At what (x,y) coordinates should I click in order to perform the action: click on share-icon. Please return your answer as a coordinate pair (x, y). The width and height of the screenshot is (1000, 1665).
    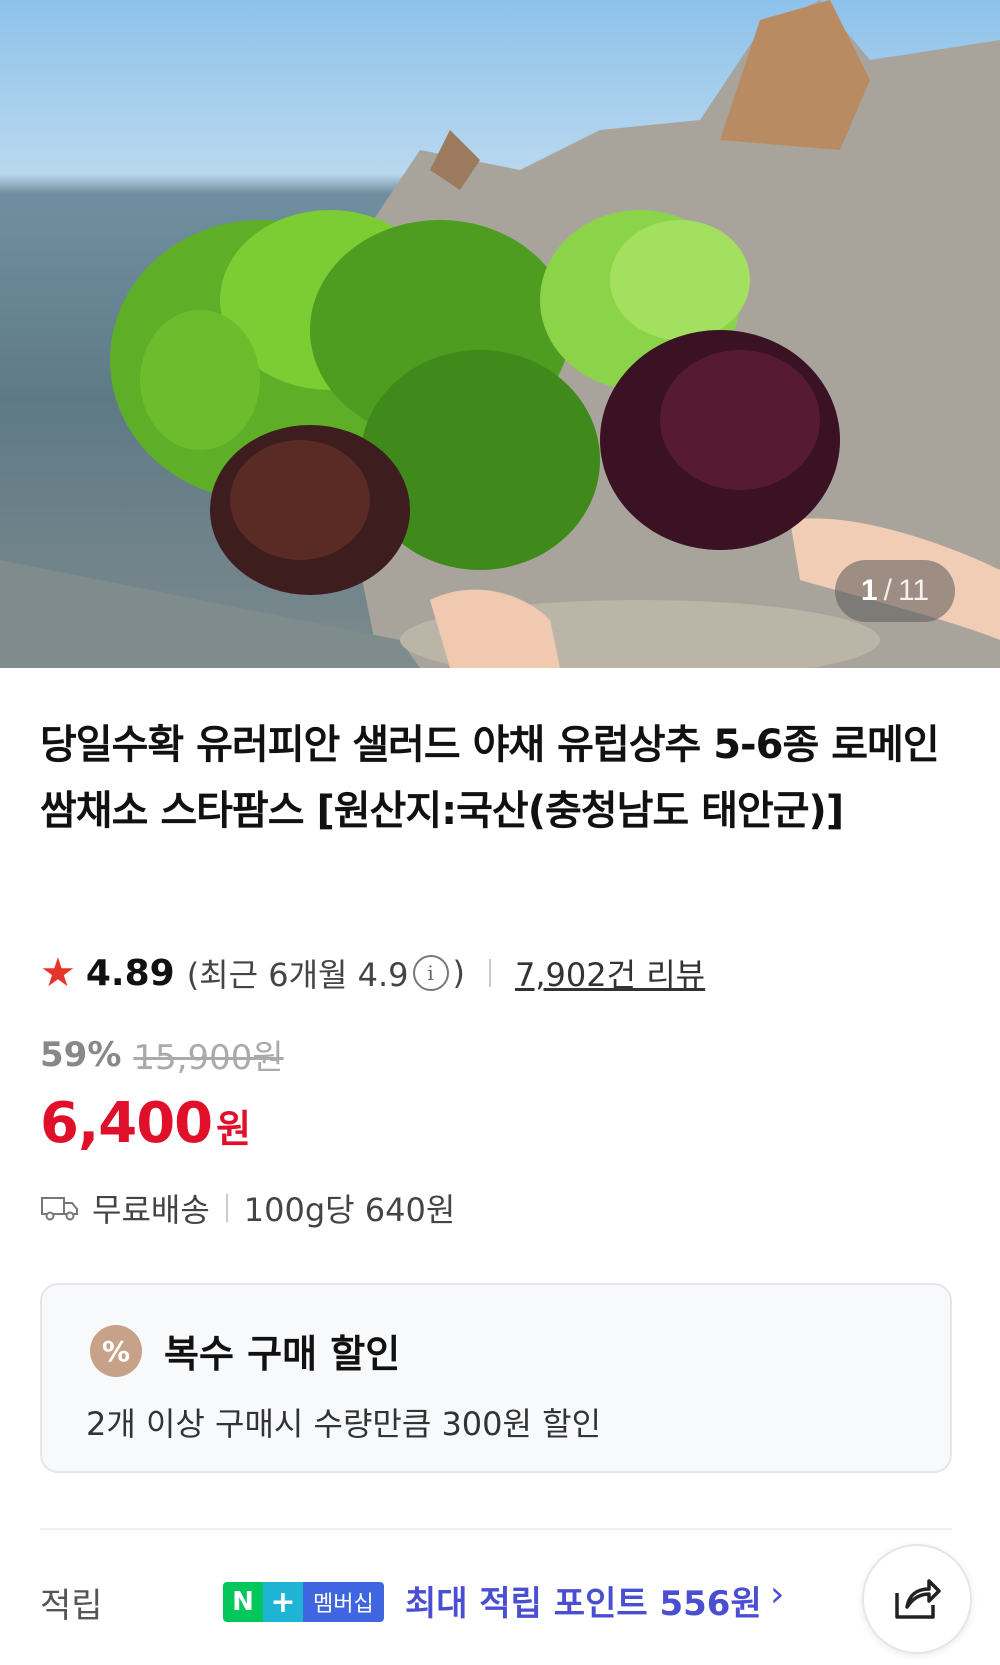
    Looking at the image, I should click on (918, 1599).